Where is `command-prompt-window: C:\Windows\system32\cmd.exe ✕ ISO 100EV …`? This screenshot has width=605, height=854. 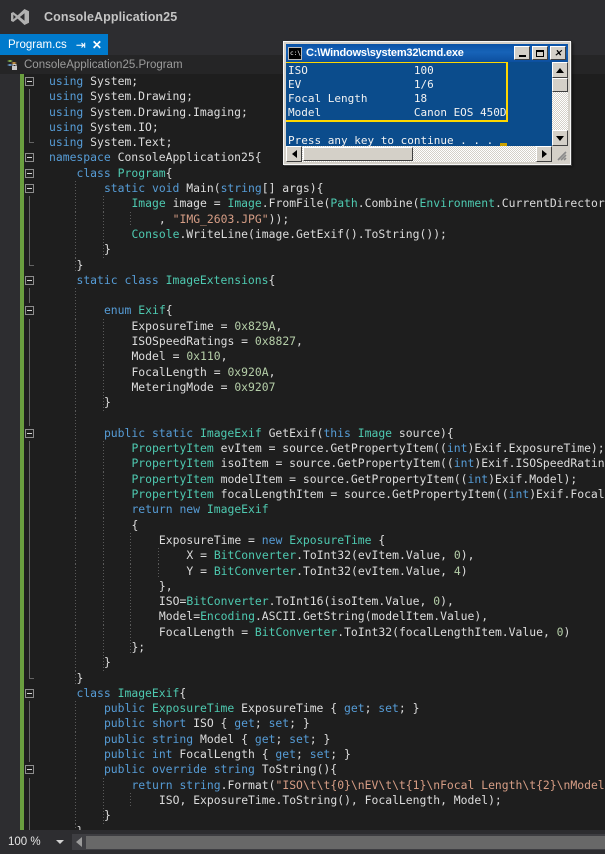
command-prompt-window: C:\Windows\system32\cmd.exe ✕ ISO 100EV … is located at coordinates (427, 103).